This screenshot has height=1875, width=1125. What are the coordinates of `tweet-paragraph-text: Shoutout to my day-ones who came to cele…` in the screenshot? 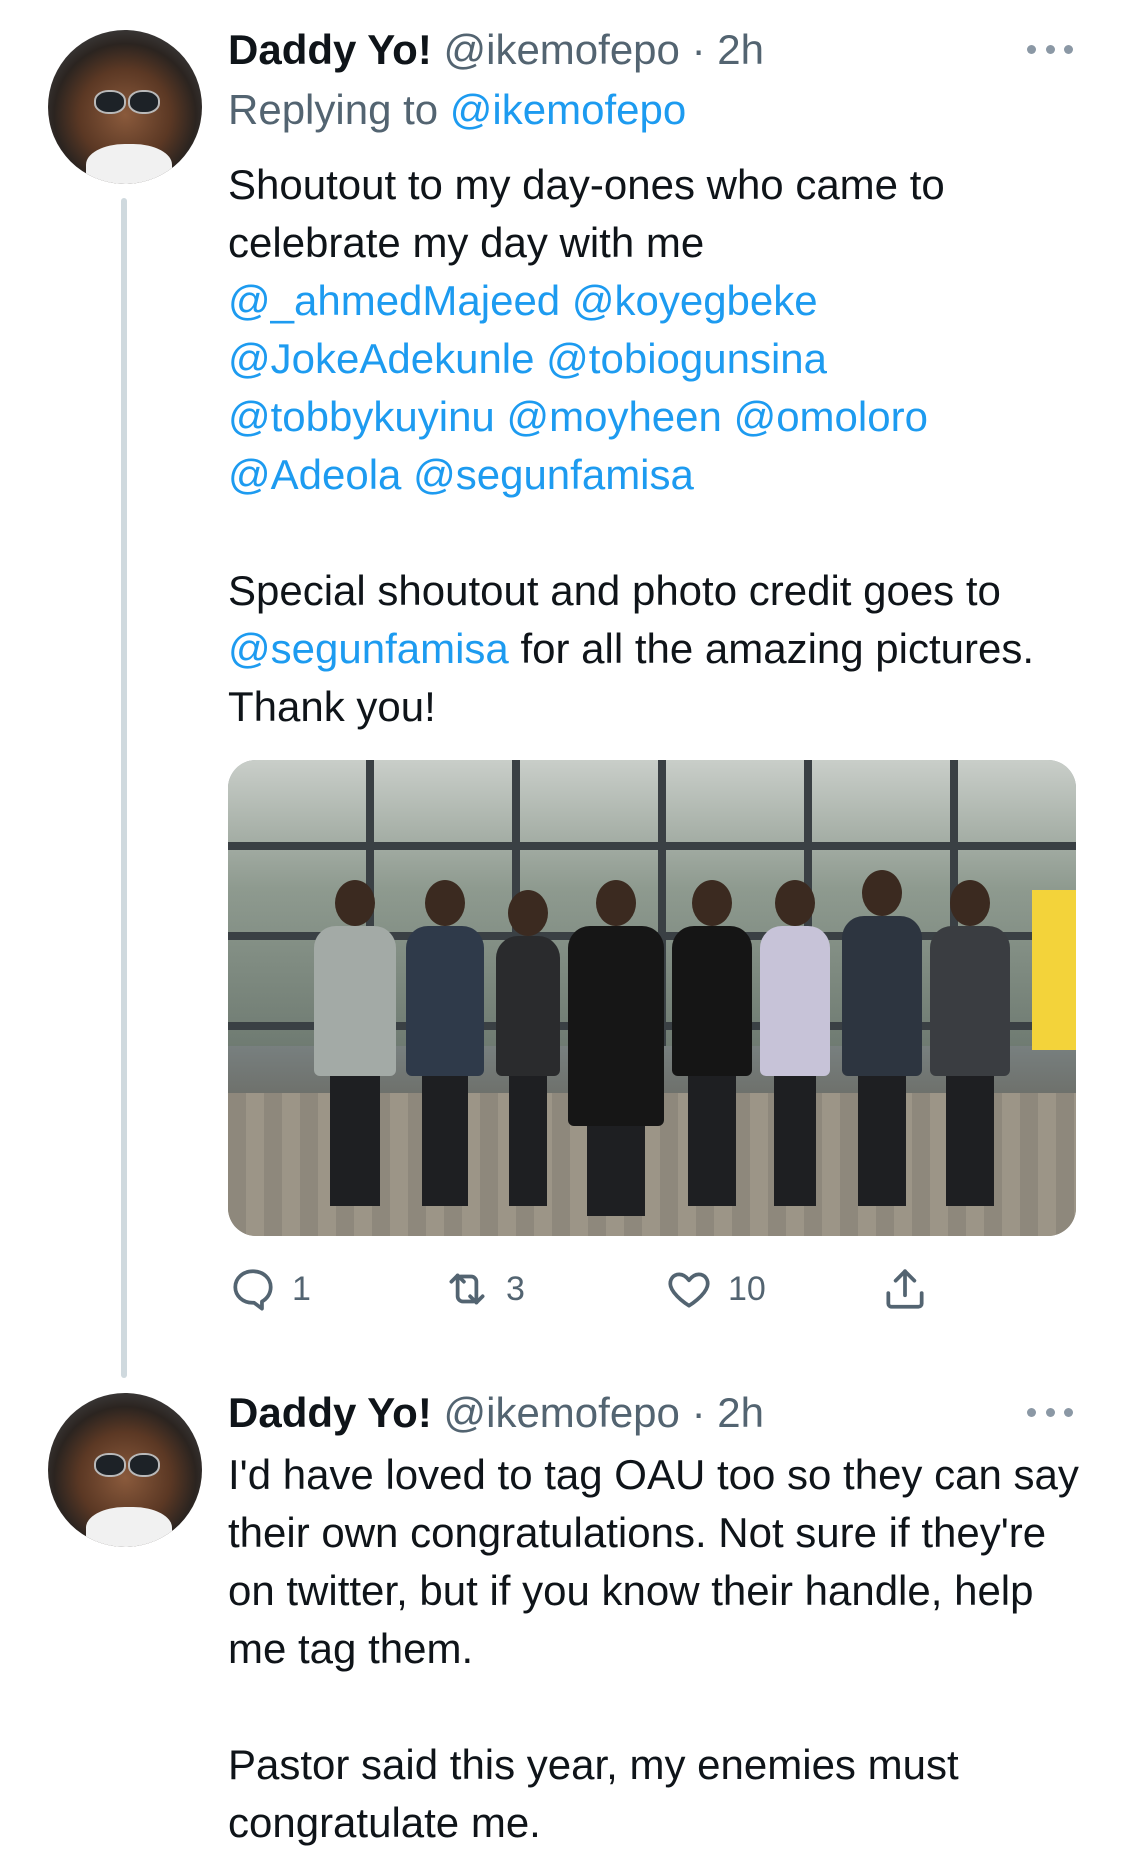 It's located at (586, 213).